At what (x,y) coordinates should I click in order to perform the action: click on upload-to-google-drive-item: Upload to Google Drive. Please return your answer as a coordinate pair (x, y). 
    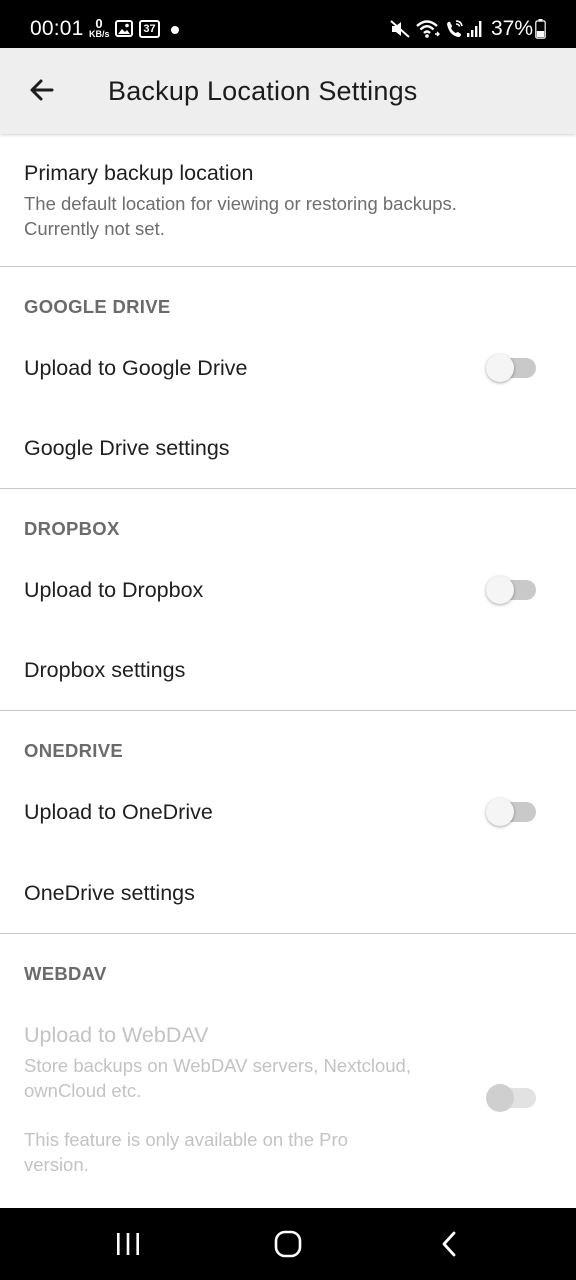
    Looking at the image, I should click on (288, 368).